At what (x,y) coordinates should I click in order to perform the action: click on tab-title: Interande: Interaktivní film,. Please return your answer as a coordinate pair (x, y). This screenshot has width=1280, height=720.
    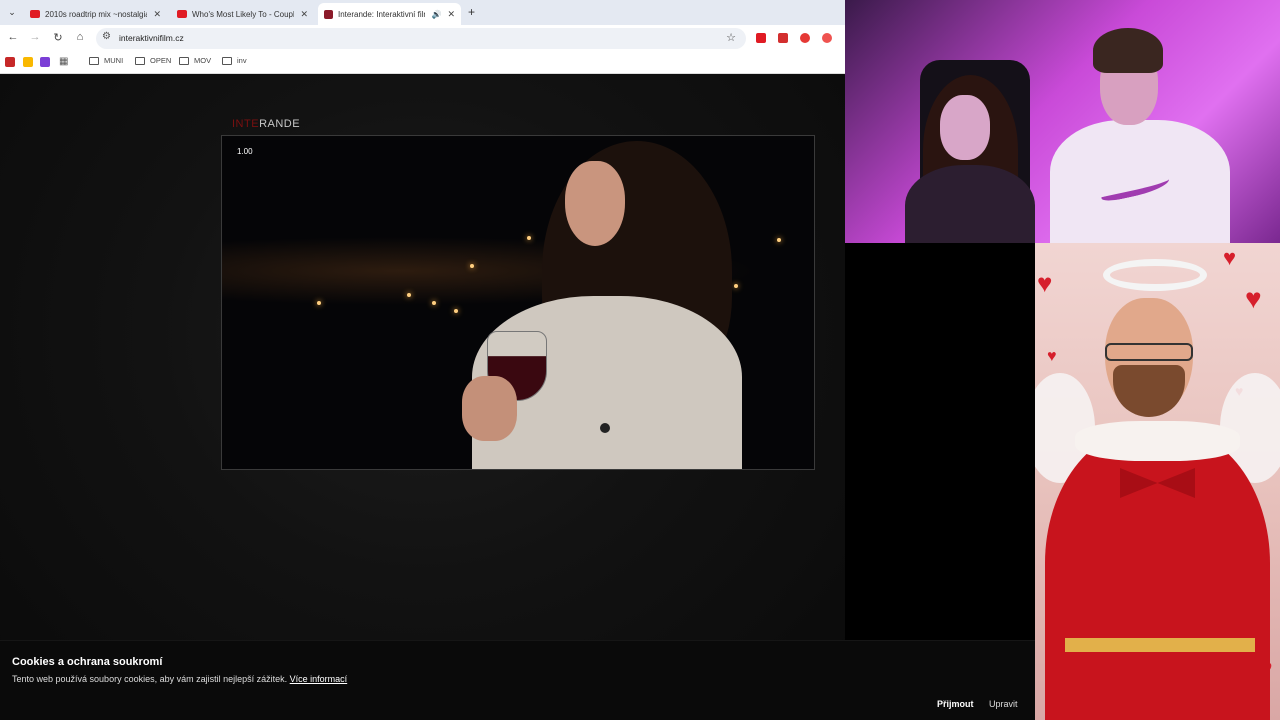
    Looking at the image, I should click on (382, 14).